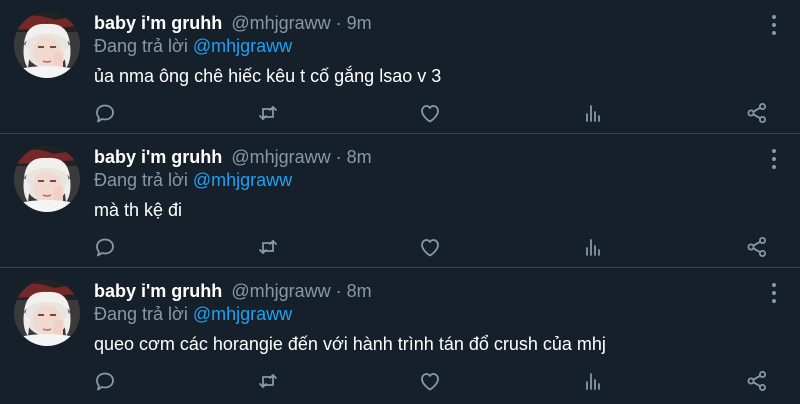 Image resolution: width=800 pixels, height=404 pixels. Describe the element at coordinates (359, 23) in the screenshot. I see `timestamp: 9m` at that location.